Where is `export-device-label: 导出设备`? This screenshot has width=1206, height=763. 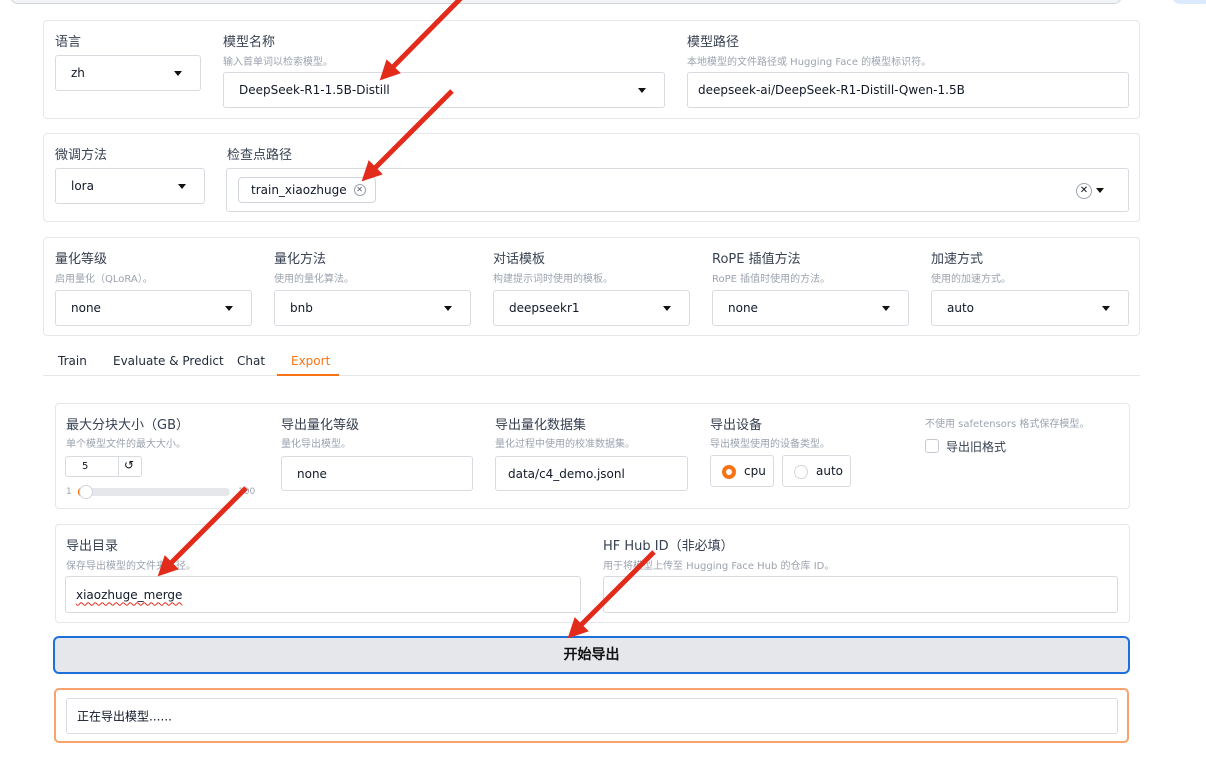 export-device-label: 导出设备 is located at coordinates (736, 425).